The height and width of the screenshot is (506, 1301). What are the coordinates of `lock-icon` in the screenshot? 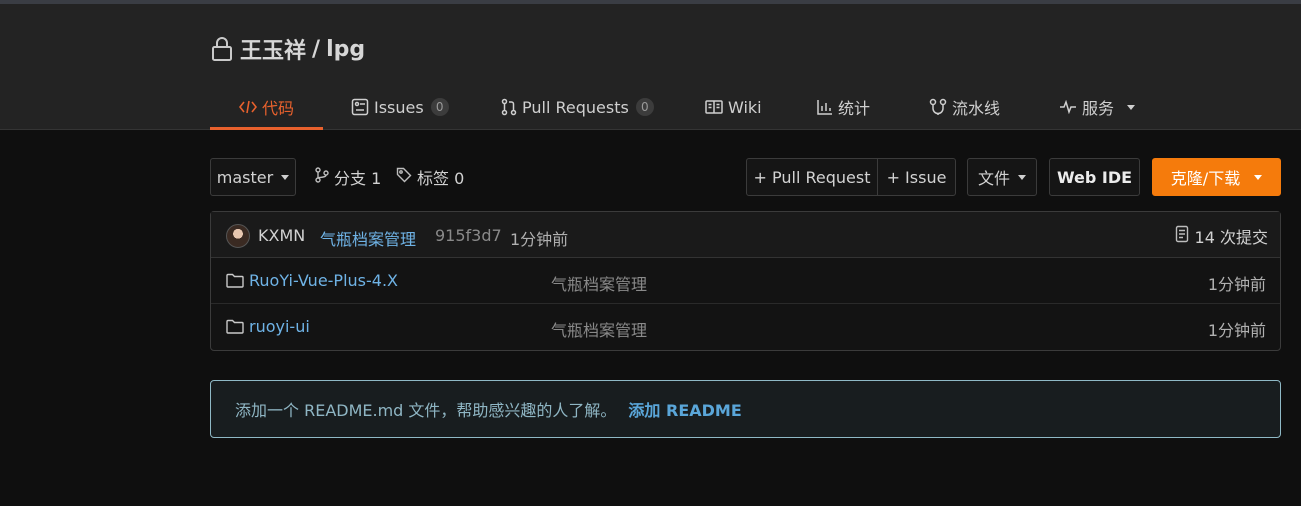 It's located at (222, 49).